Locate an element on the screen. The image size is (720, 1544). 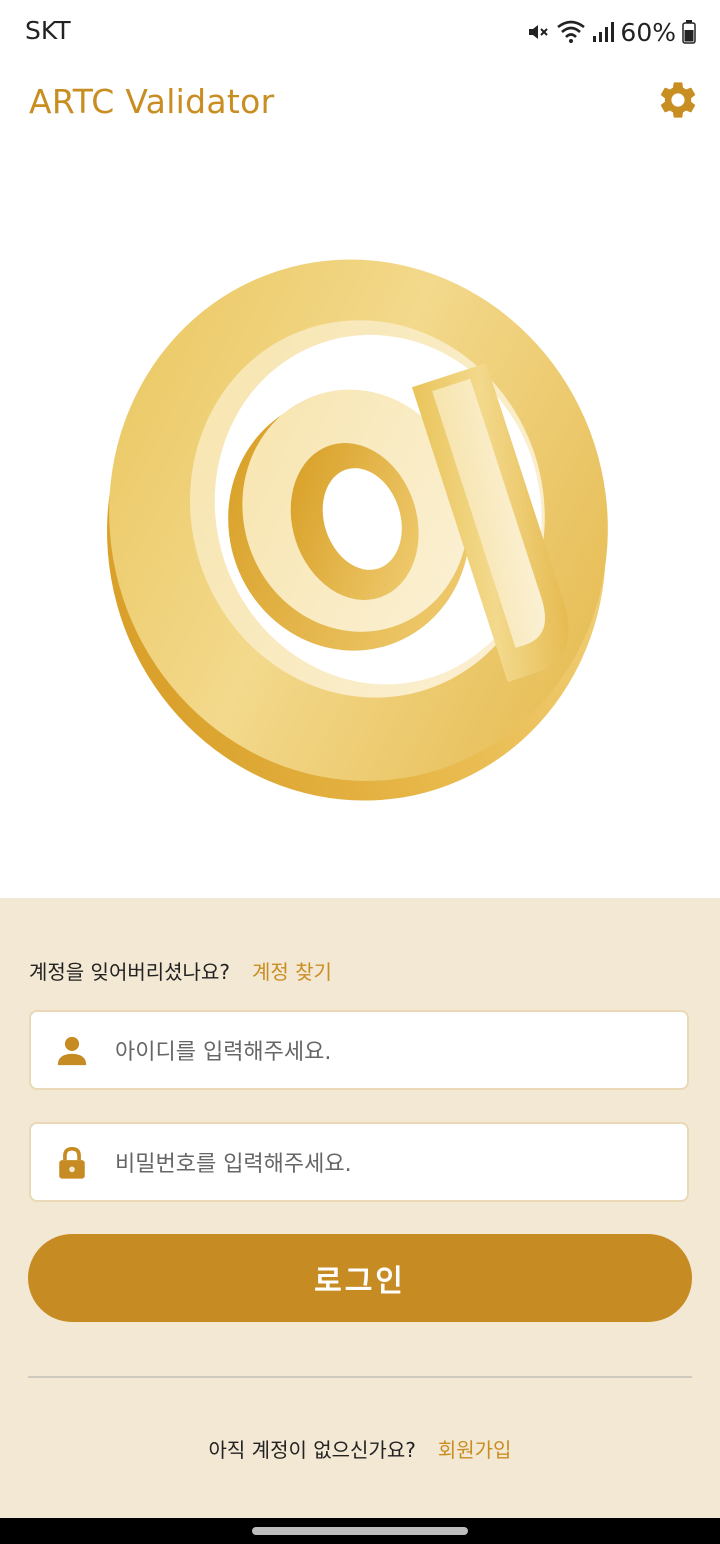
app-header: ARTC Validator is located at coordinates (360, 104).